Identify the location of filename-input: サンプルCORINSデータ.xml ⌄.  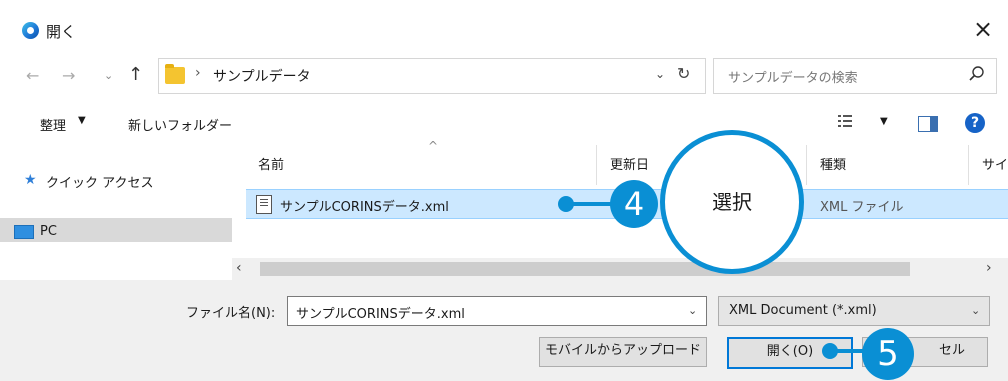
(497, 311).